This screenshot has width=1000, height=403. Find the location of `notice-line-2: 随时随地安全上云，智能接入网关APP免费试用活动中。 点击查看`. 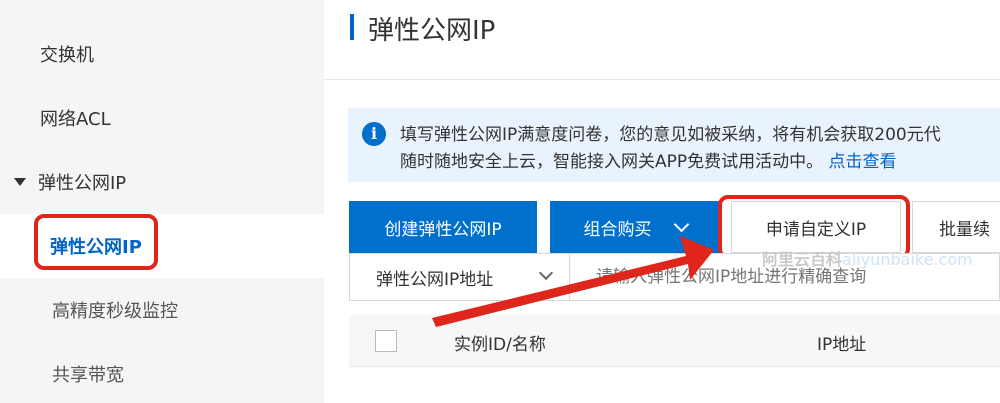

notice-line-2: 随时随地安全上云，智能接入网关APP免费试用活动中。 点击查看 is located at coordinates (648, 159).